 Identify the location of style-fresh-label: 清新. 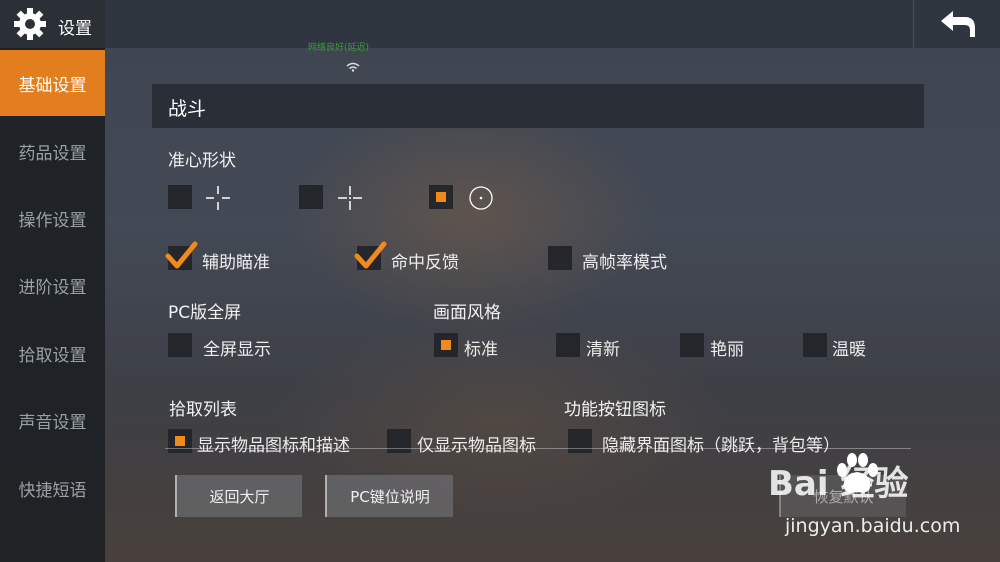
(603, 350).